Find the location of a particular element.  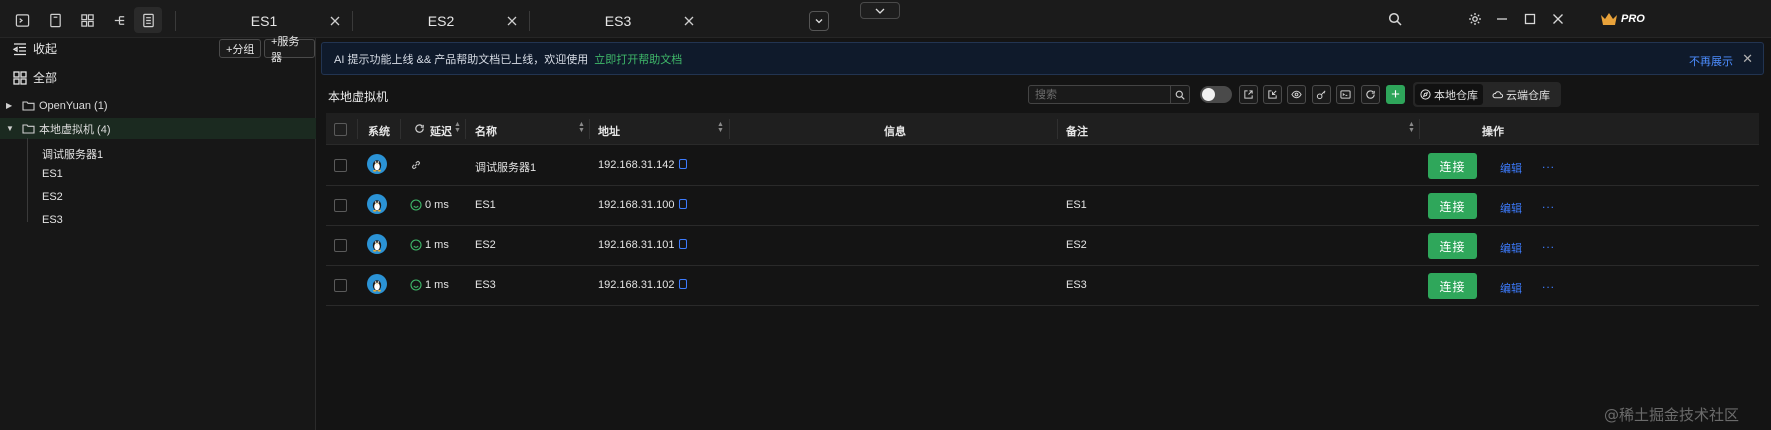

tab-es1: ES1 is located at coordinates (264, 21).